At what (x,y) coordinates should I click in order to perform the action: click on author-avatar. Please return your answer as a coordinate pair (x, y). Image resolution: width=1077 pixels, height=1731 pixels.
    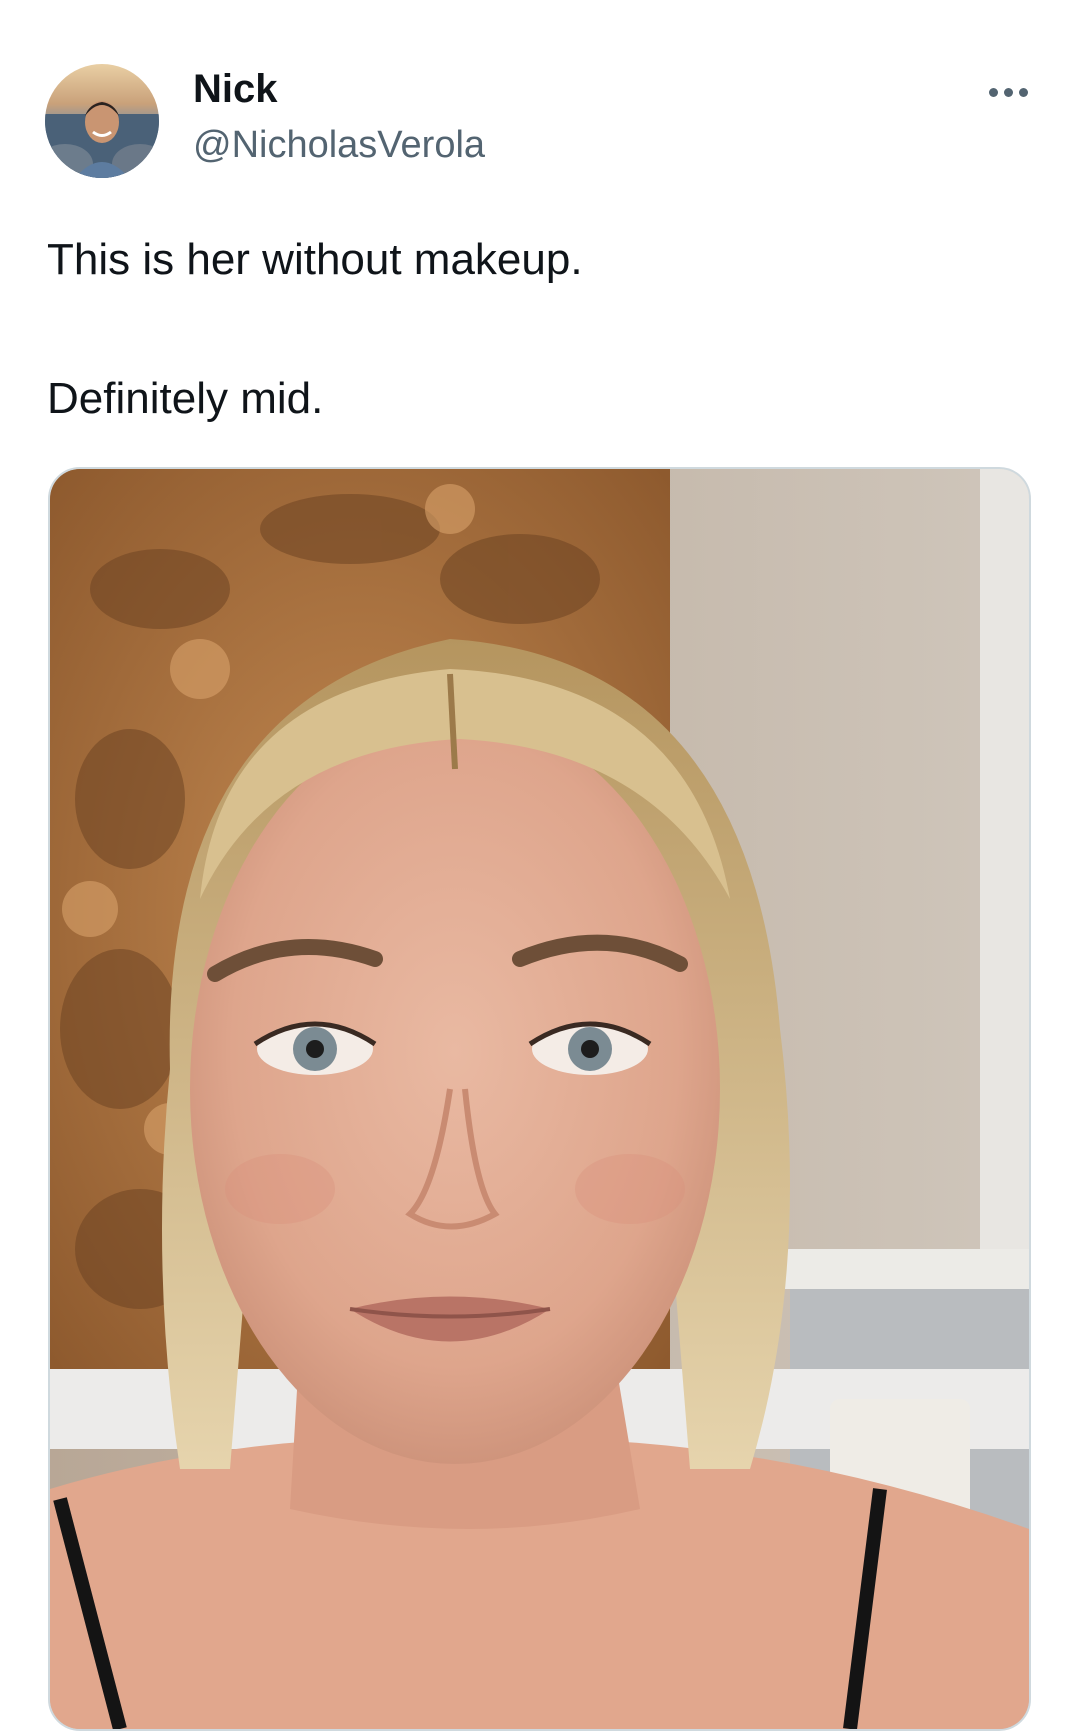
    Looking at the image, I should click on (102, 121).